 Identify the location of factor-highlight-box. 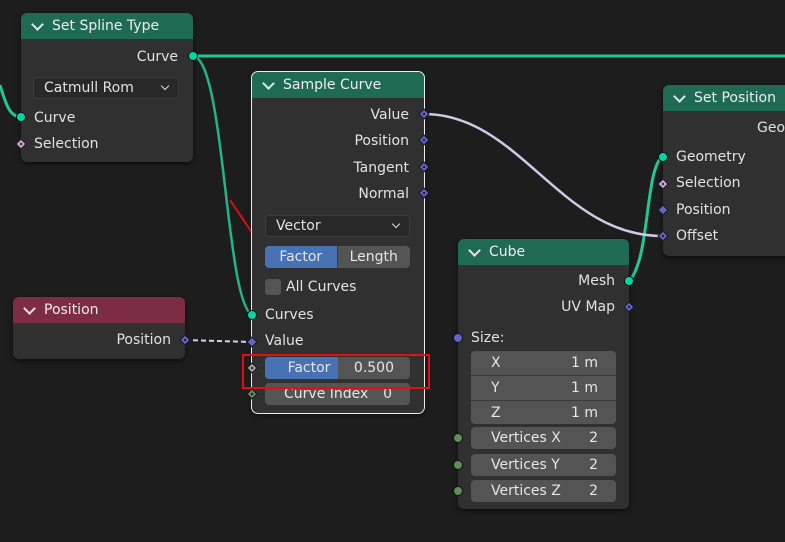
(336, 371).